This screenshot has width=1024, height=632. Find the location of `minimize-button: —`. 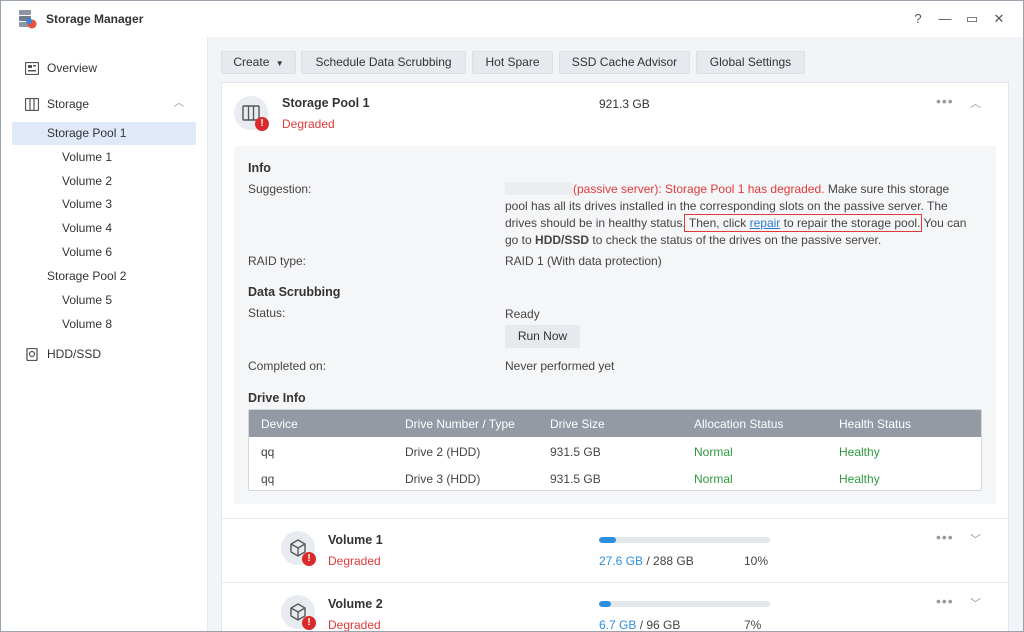

minimize-button: — is located at coordinates (945, 19).